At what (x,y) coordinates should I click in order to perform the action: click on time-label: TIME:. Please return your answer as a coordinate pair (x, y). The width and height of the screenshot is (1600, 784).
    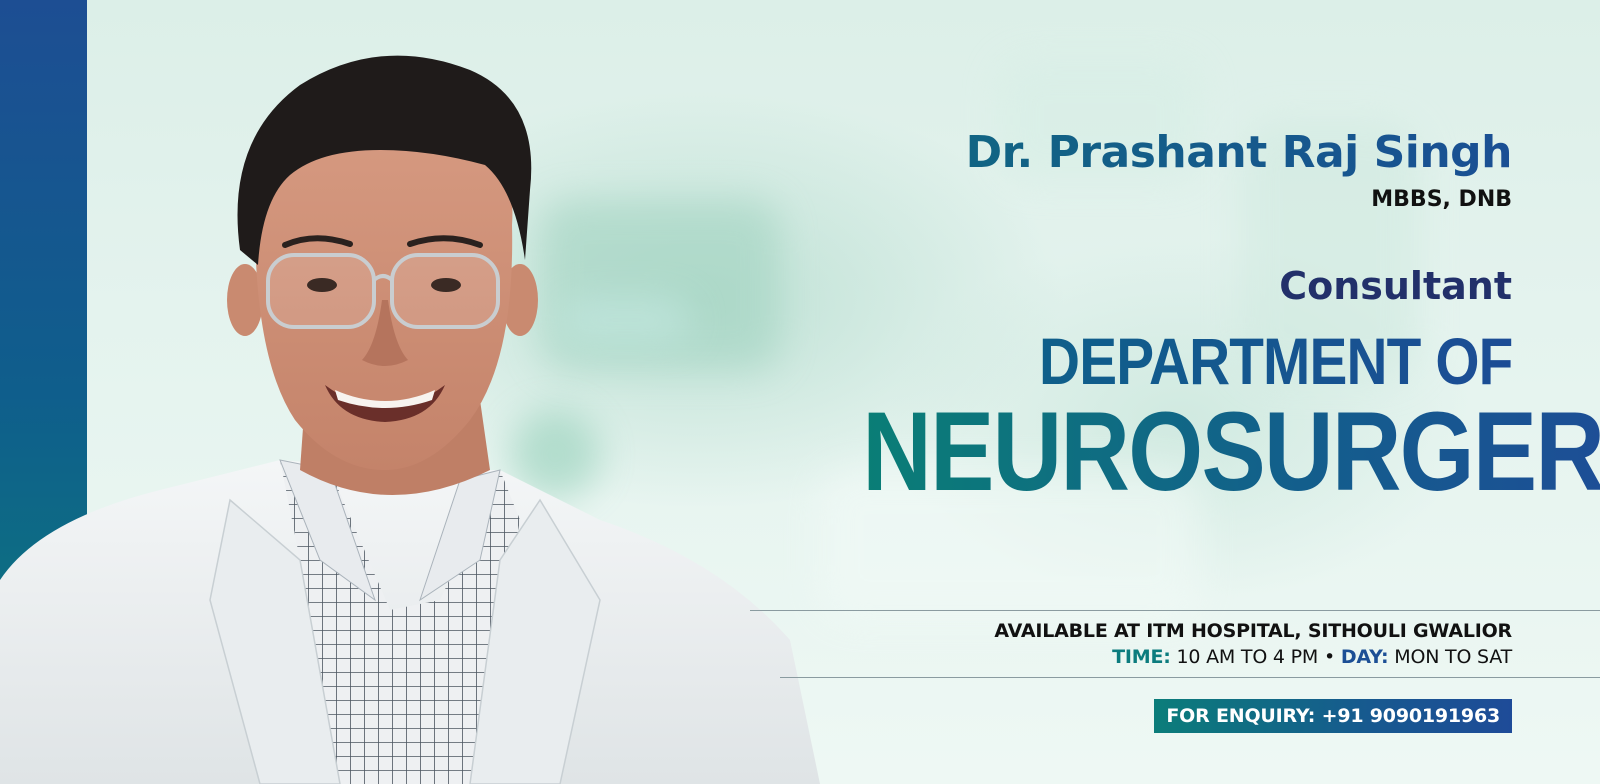
    Looking at the image, I should click on (1141, 657).